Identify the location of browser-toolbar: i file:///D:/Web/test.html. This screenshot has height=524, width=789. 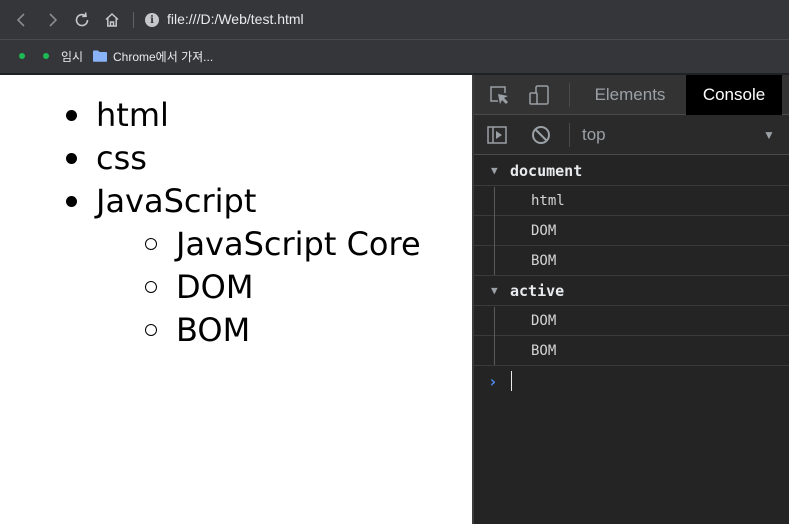
(394, 20).